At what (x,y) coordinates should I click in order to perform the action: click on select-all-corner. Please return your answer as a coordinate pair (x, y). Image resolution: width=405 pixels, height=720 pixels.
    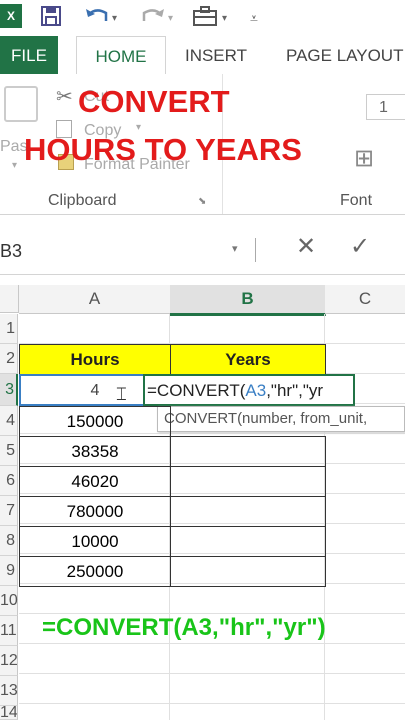
    Looking at the image, I should click on (9, 299).